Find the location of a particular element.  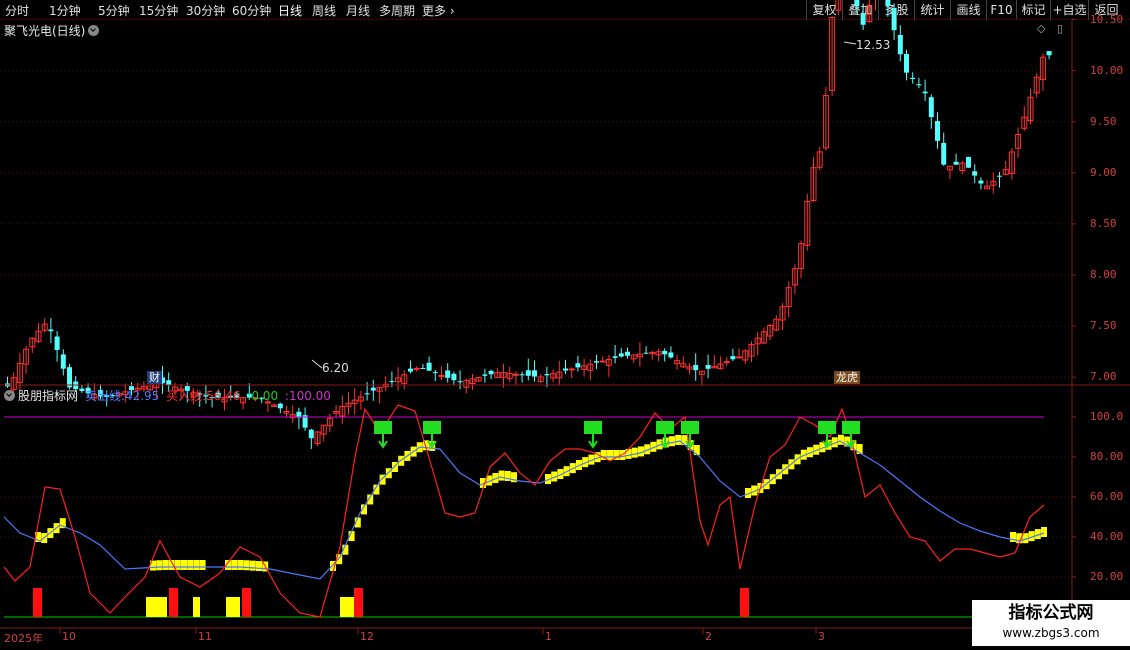

zero-value: 0.00 is located at coordinates (265, 396).